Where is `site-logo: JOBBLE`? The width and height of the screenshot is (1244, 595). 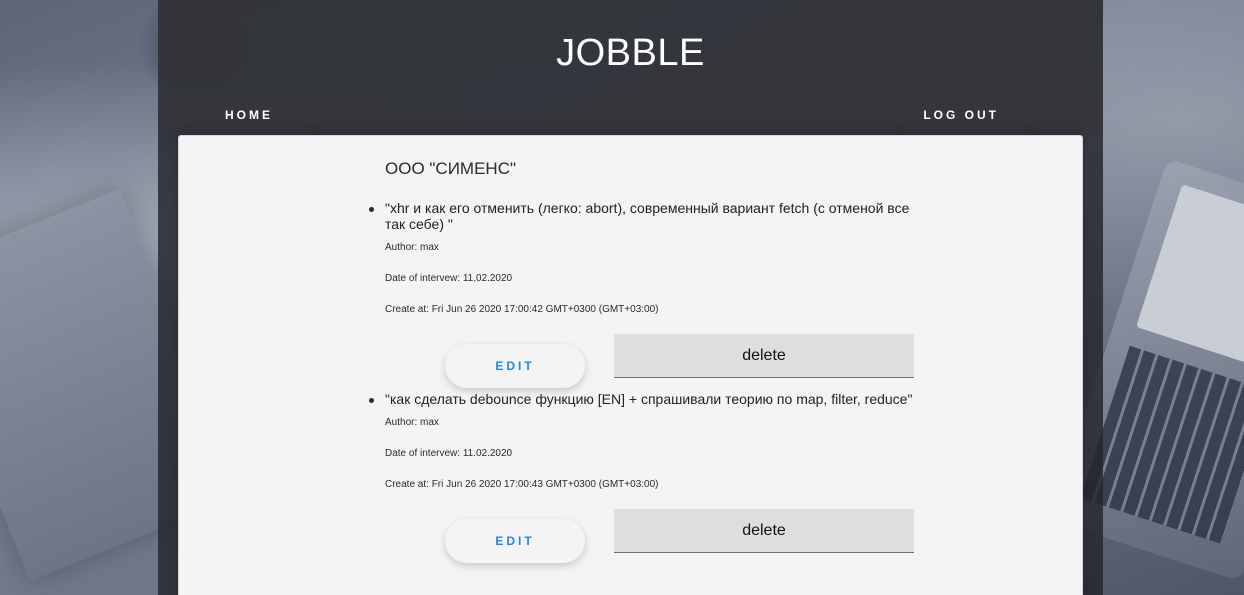
site-logo: JOBBLE is located at coordinates (630, 53).